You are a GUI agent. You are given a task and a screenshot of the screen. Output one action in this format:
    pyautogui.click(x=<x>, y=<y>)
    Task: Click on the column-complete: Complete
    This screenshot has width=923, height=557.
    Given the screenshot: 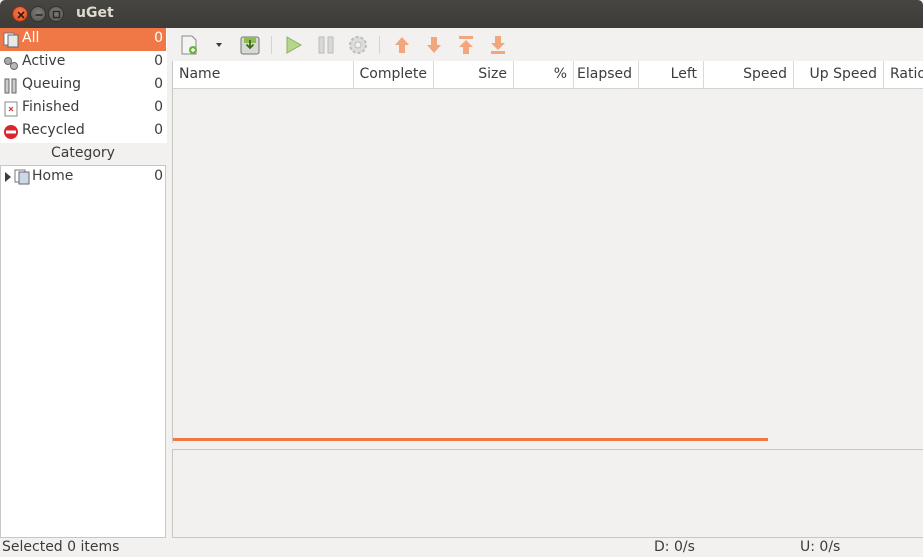 What is the action you would take?
    pyautogui.click(x=394, y=74)
    